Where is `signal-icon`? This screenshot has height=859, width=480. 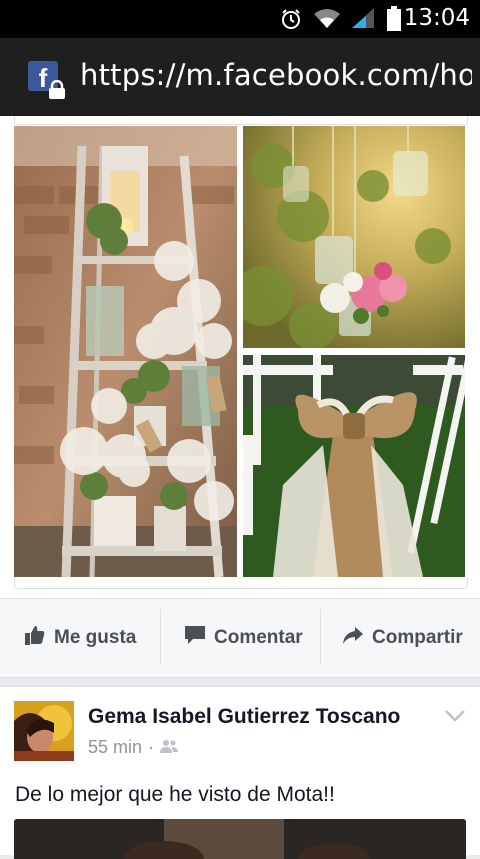
signal-icon is located at coordinates (363, 18).